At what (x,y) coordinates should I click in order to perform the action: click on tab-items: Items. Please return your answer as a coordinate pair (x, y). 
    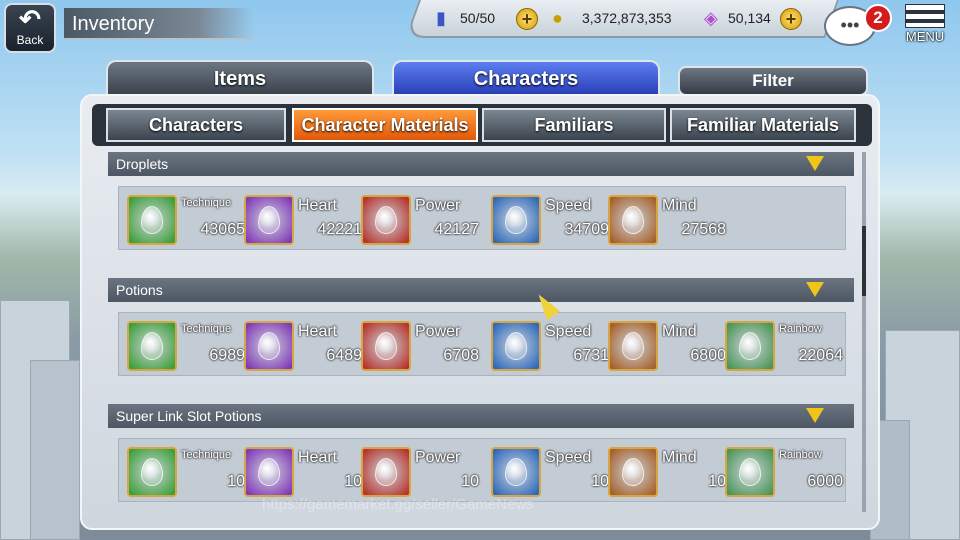
    Looking at the image, I should click on (240, 78).